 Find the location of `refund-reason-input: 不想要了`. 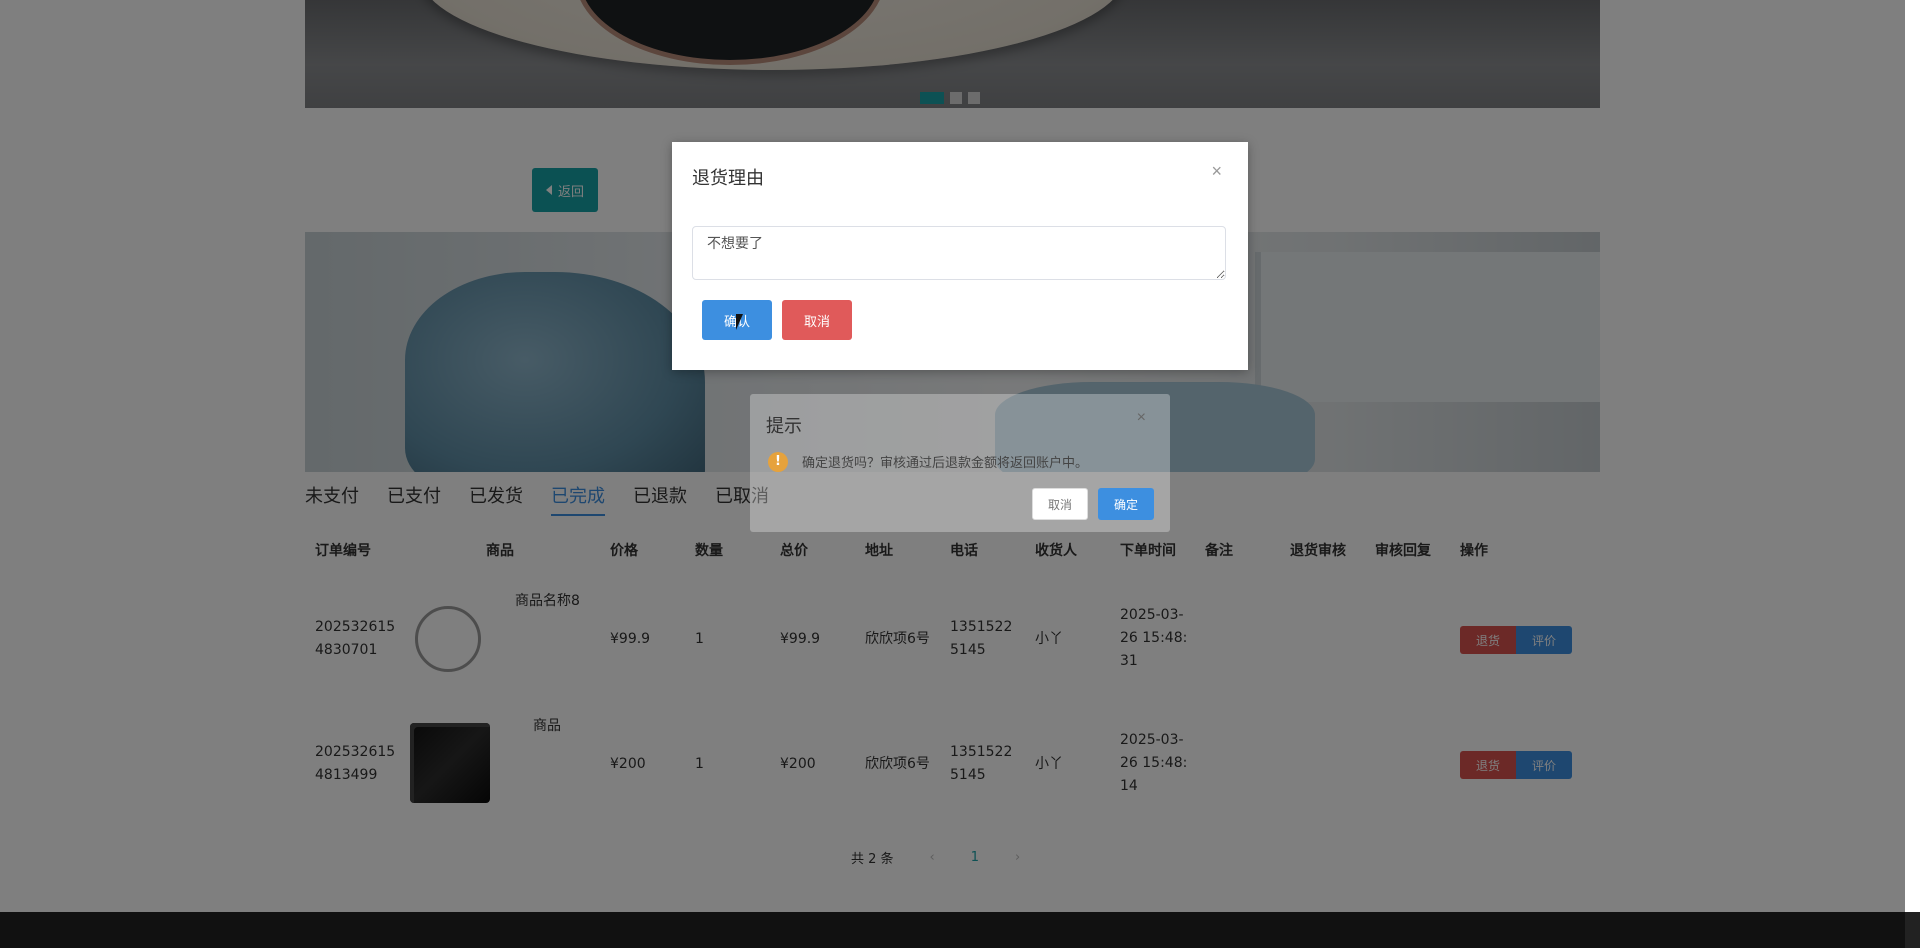

refund-reason-input: 不想要了 is located at coordinates (959, 253).